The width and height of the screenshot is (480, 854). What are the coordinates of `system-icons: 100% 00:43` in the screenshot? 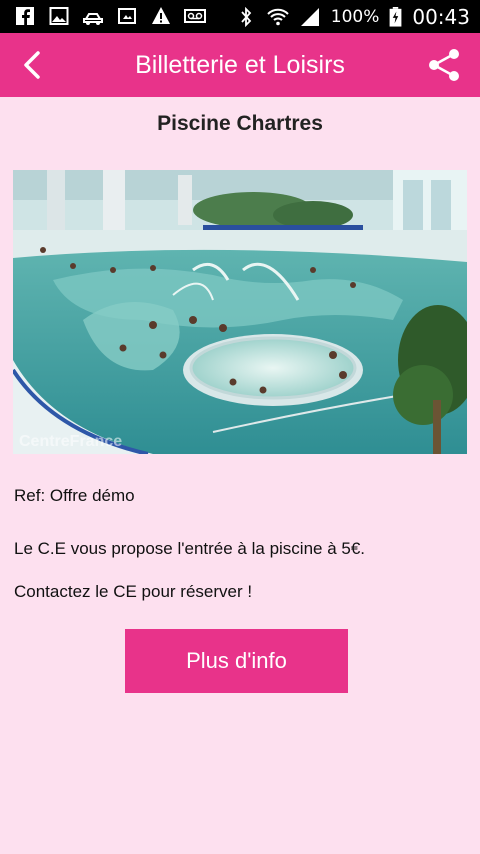 It's located at (352, 16).